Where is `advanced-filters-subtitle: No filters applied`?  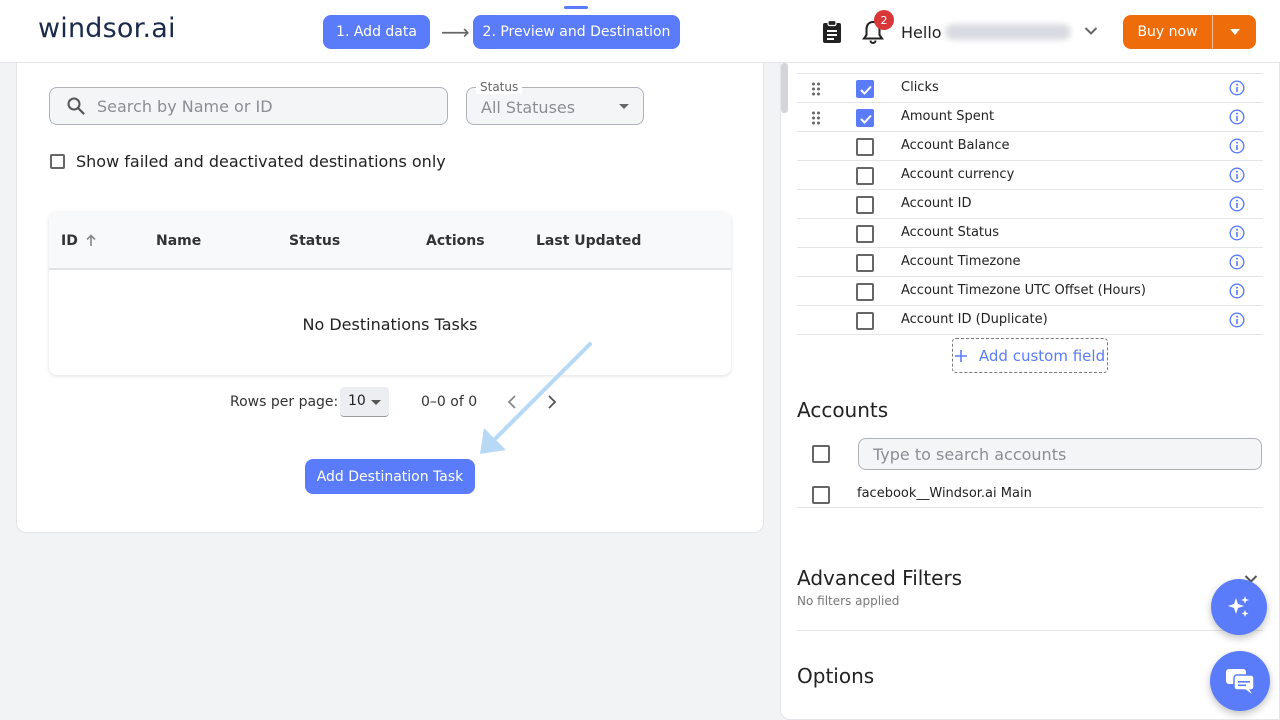 advanced-filters-subtitle: No filters applied is located at coordinates (848, 601).